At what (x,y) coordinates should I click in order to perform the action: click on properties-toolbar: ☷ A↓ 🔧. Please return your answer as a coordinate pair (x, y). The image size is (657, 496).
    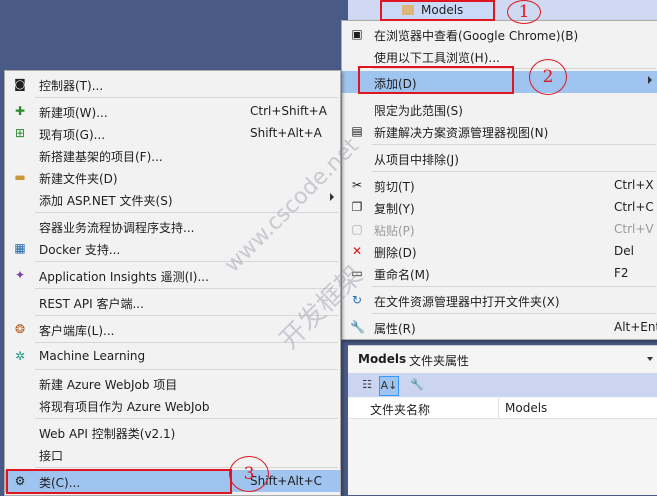
    Looking at the image, I should click on (502, 385).